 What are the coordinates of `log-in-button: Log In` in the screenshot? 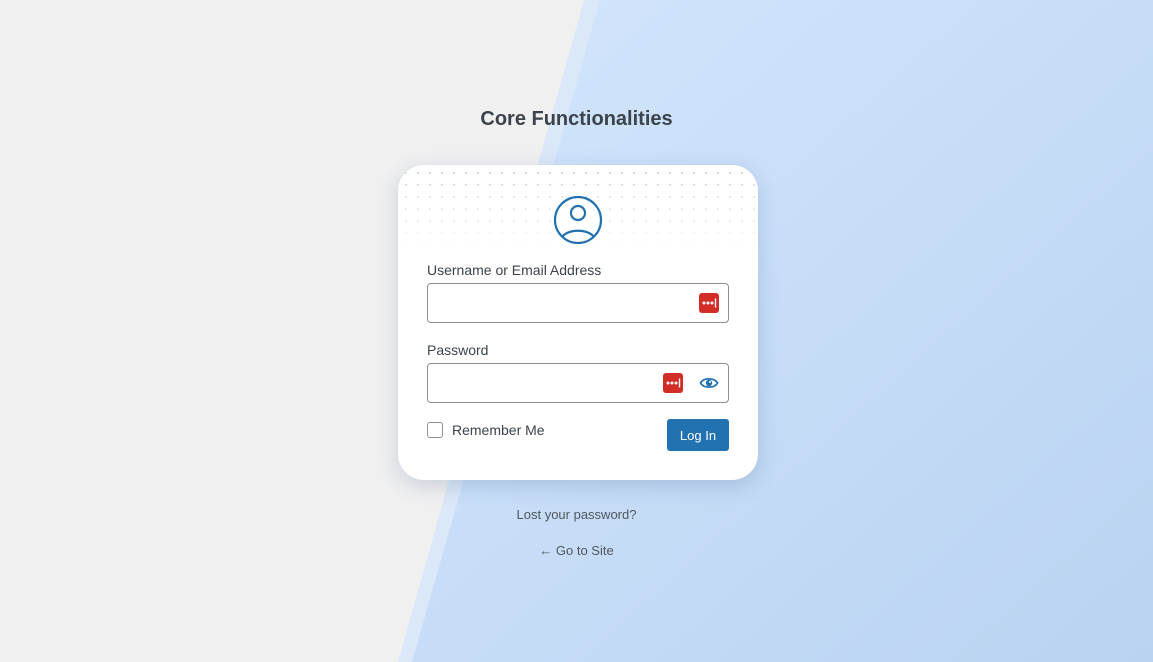 It's located at (698, 435).